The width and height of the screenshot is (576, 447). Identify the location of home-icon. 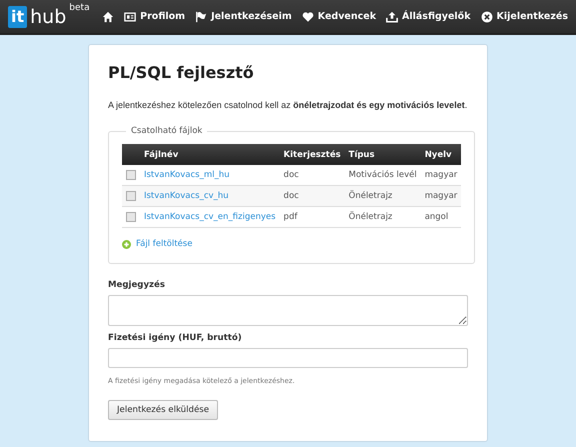
(108, 16).